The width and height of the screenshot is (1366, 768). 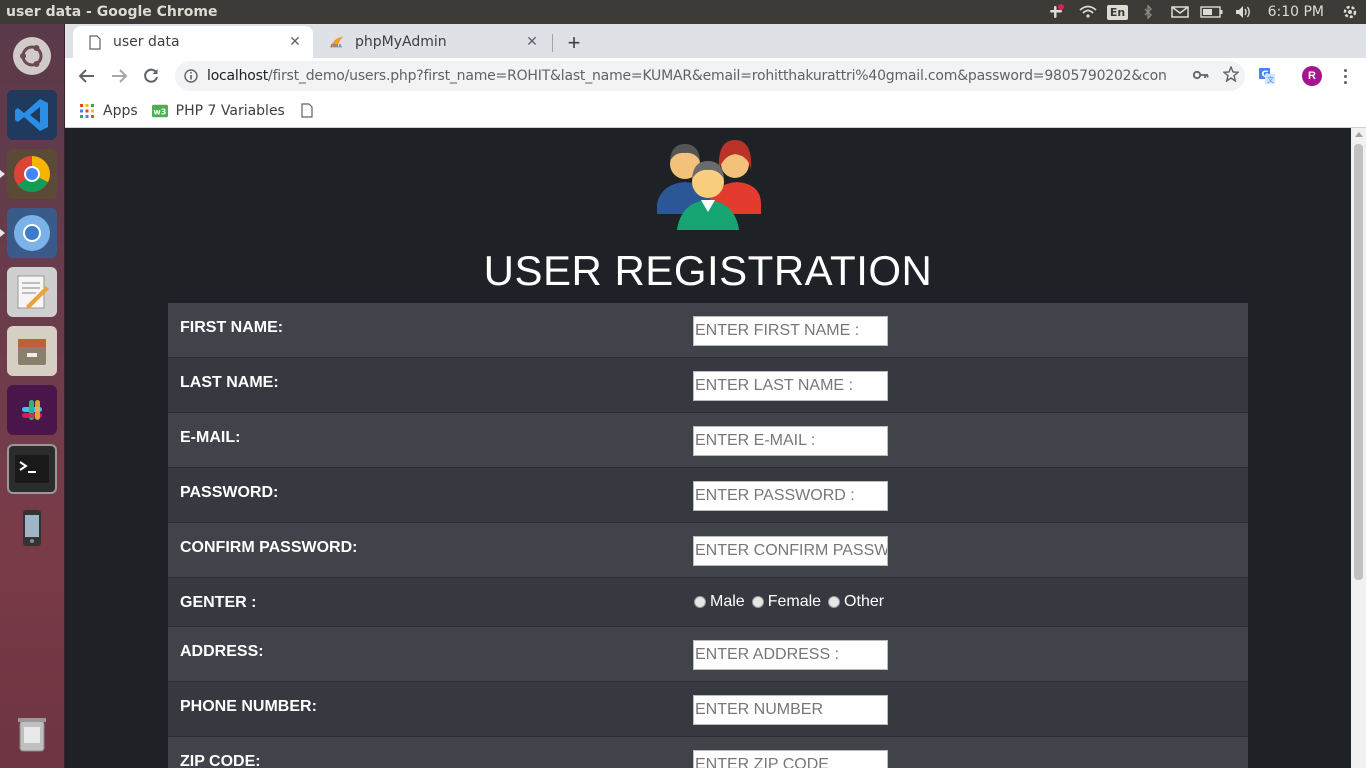 What do you see at coordinates (574, 43) in the screenshot?
I see `new-tab-button: +` at bounding box center [574, 43].